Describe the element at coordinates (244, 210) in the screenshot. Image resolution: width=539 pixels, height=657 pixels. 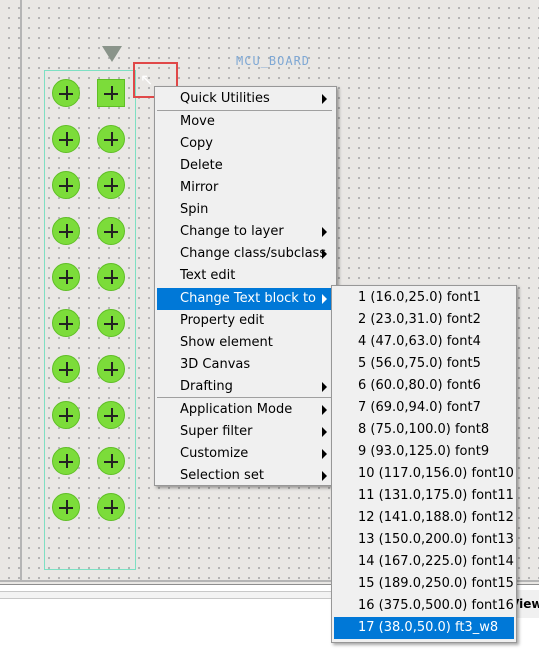
I see `menu-item-spin: Spin` at that location.